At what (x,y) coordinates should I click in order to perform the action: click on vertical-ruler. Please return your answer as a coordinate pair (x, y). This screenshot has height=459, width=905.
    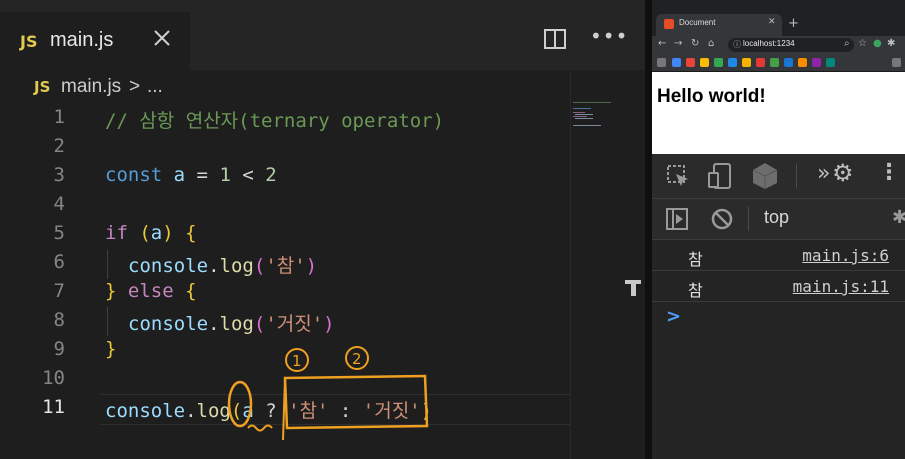
    Looking at the image, I should click on (570, 264).